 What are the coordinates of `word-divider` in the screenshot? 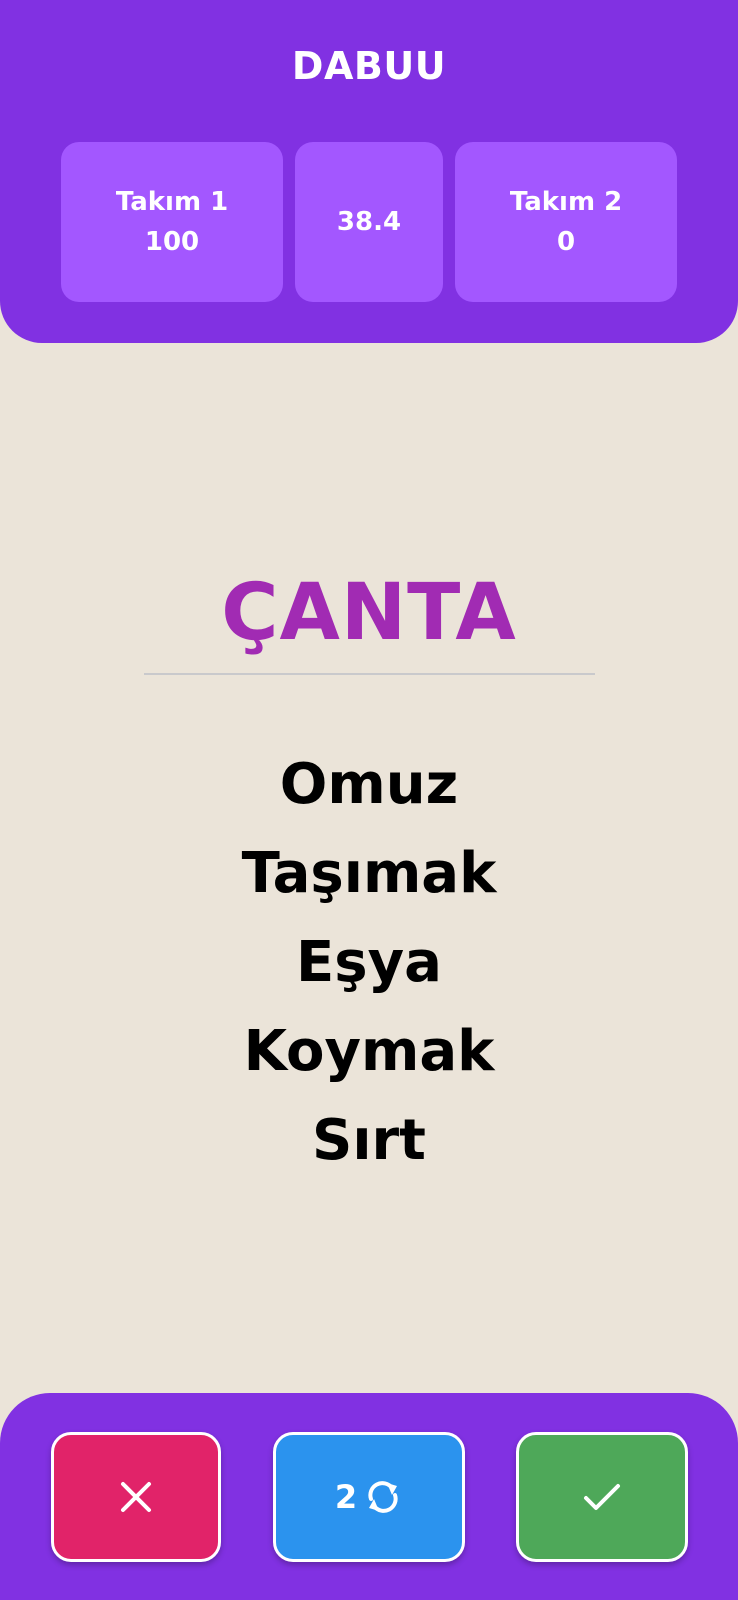 It's located at (369, 674).